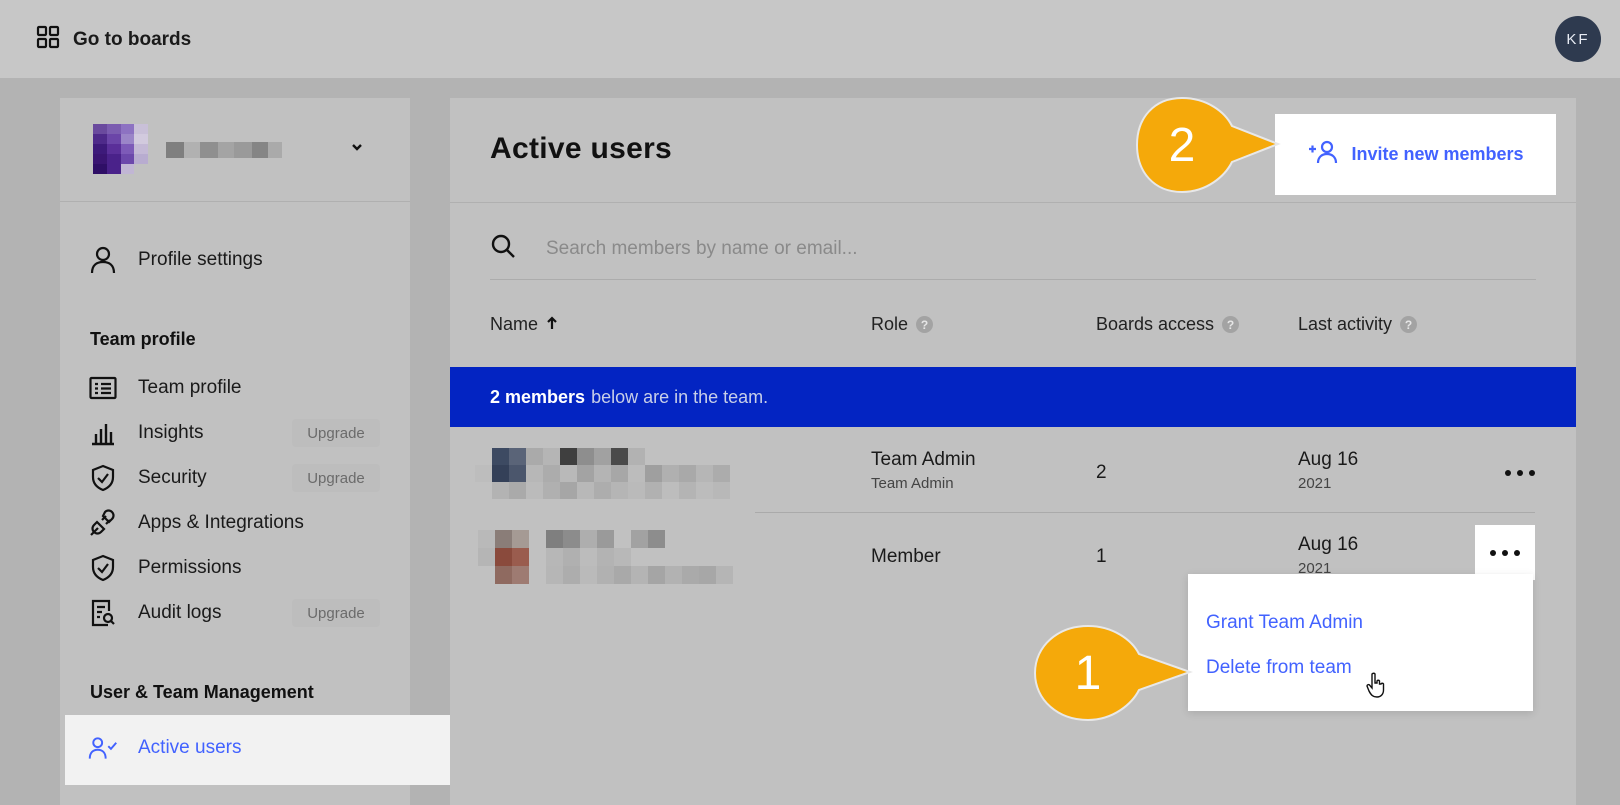  Describe the element at coordinates (190, 387) in the screenshot. I see `sidebar-item-label: Team profile` at that location.